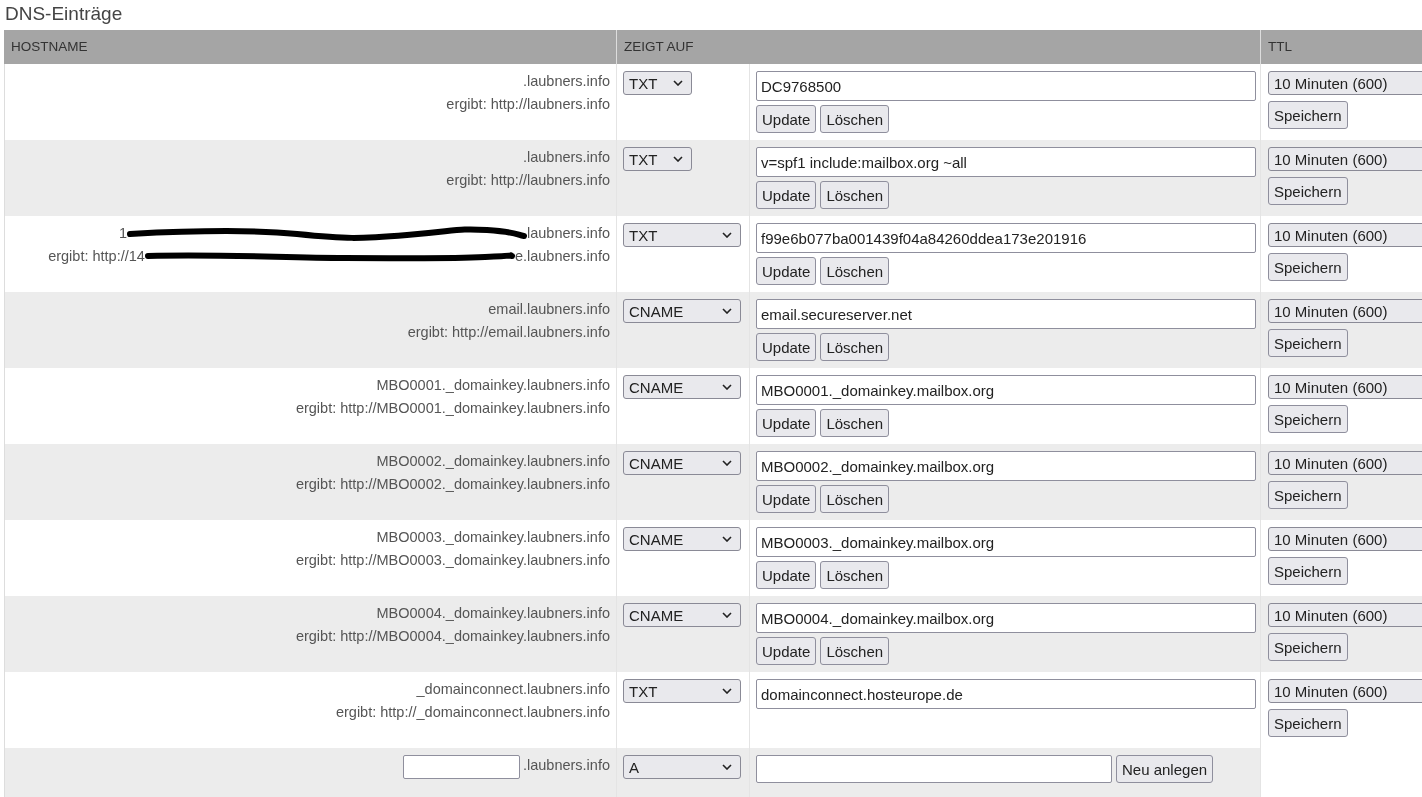  I want to click on hostname: MBO0002._domainkey.laubners.info, so click(493, 461).